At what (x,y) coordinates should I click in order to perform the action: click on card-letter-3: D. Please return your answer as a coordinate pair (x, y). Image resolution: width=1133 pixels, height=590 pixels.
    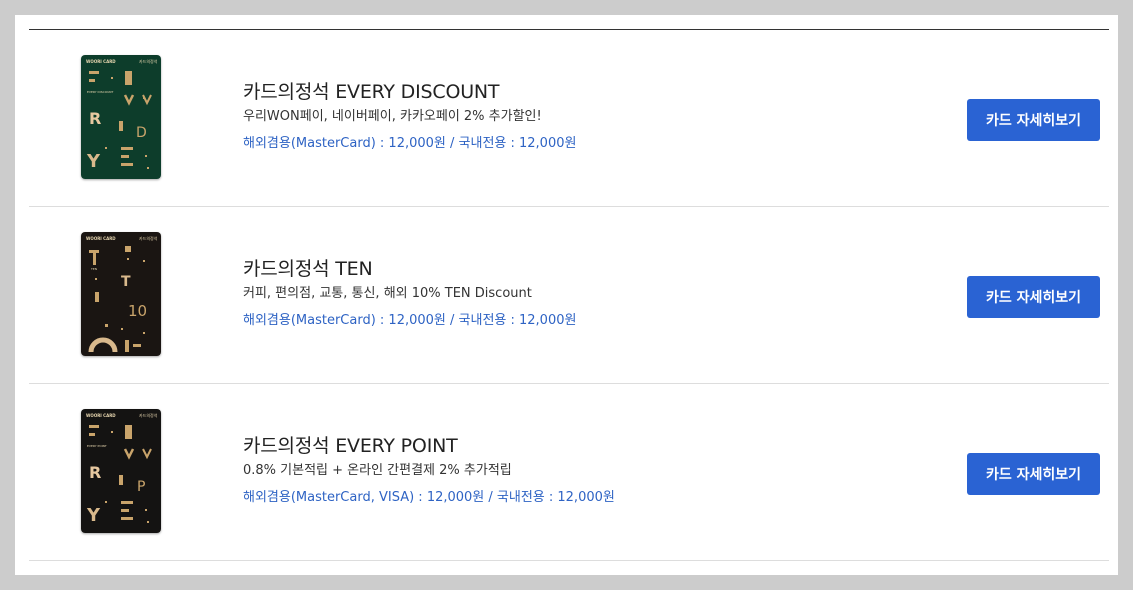
    Looking at the image, I should click on (141, 133).